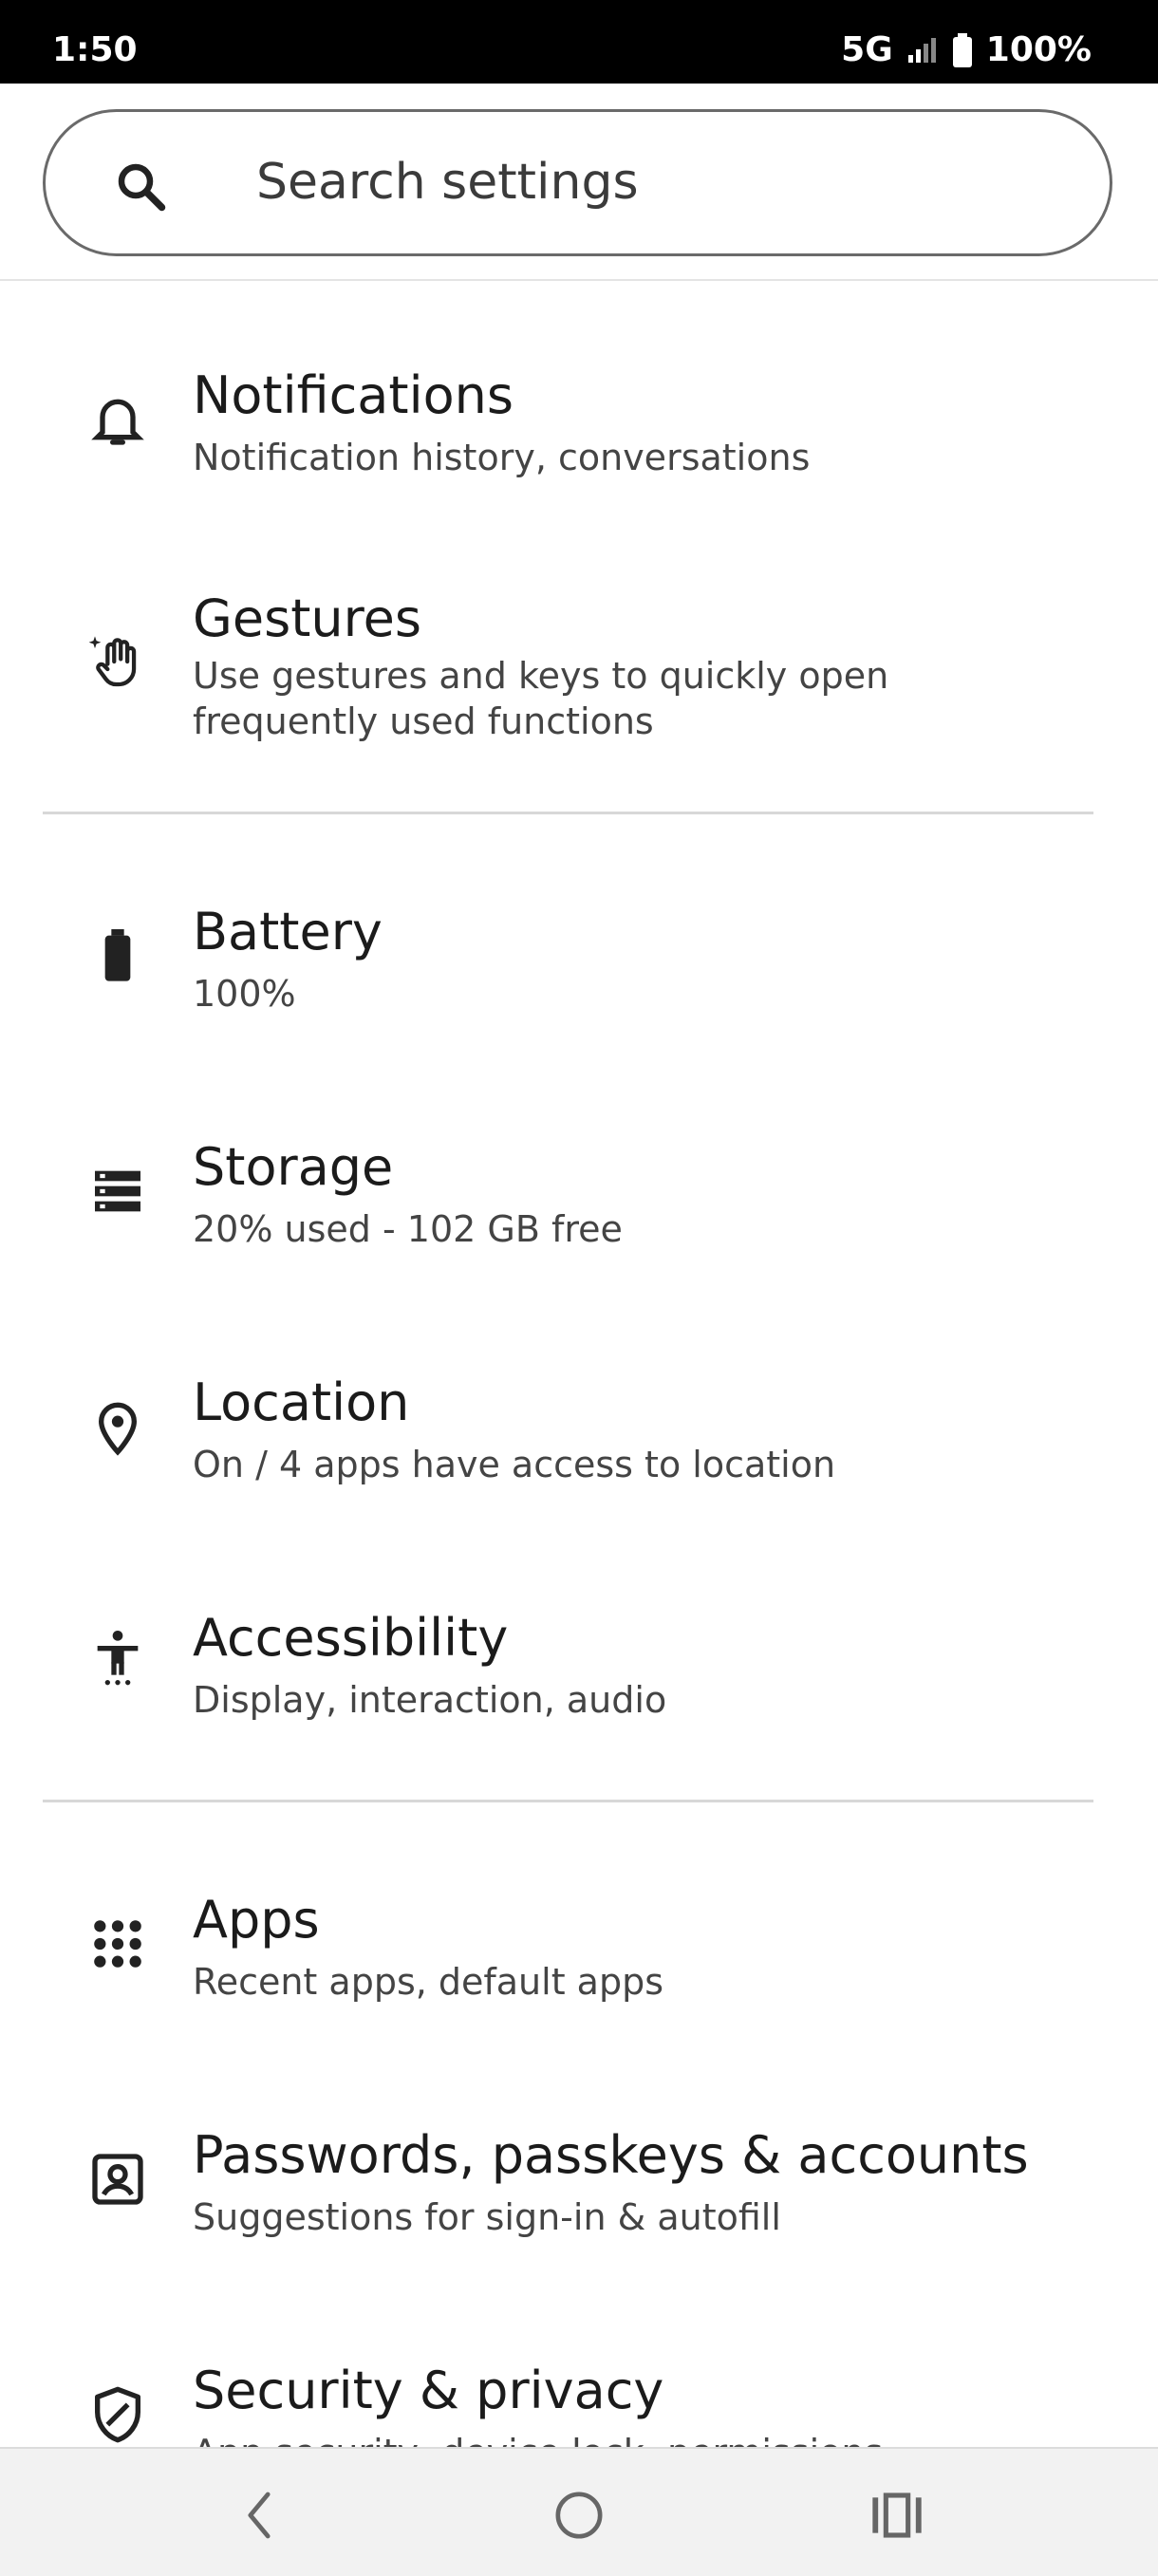 This screenshot has width=1158, height=2576. Describe the element at coordinates (117, 955) in the screenshot. I see `battery-icon` at that location.